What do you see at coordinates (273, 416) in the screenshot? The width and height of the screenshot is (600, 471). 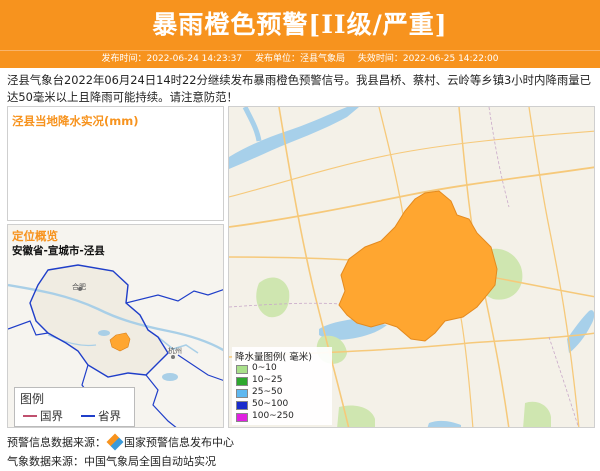 I see `legend-label: 100~250` at bounding box center [273, 416].